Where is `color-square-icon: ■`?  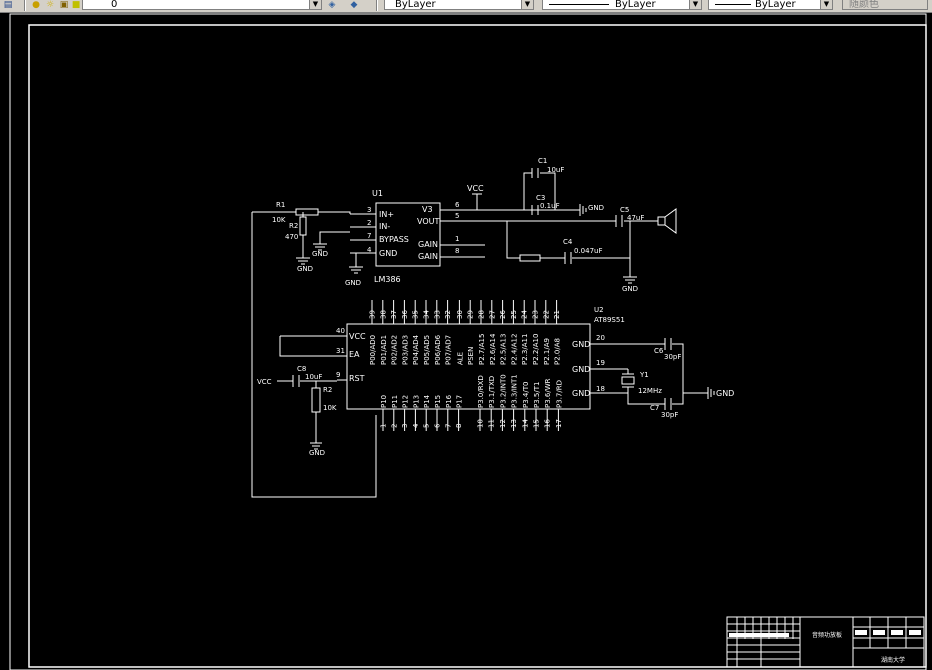 color-square-icon: ■ is located at coordinates (76, 5).